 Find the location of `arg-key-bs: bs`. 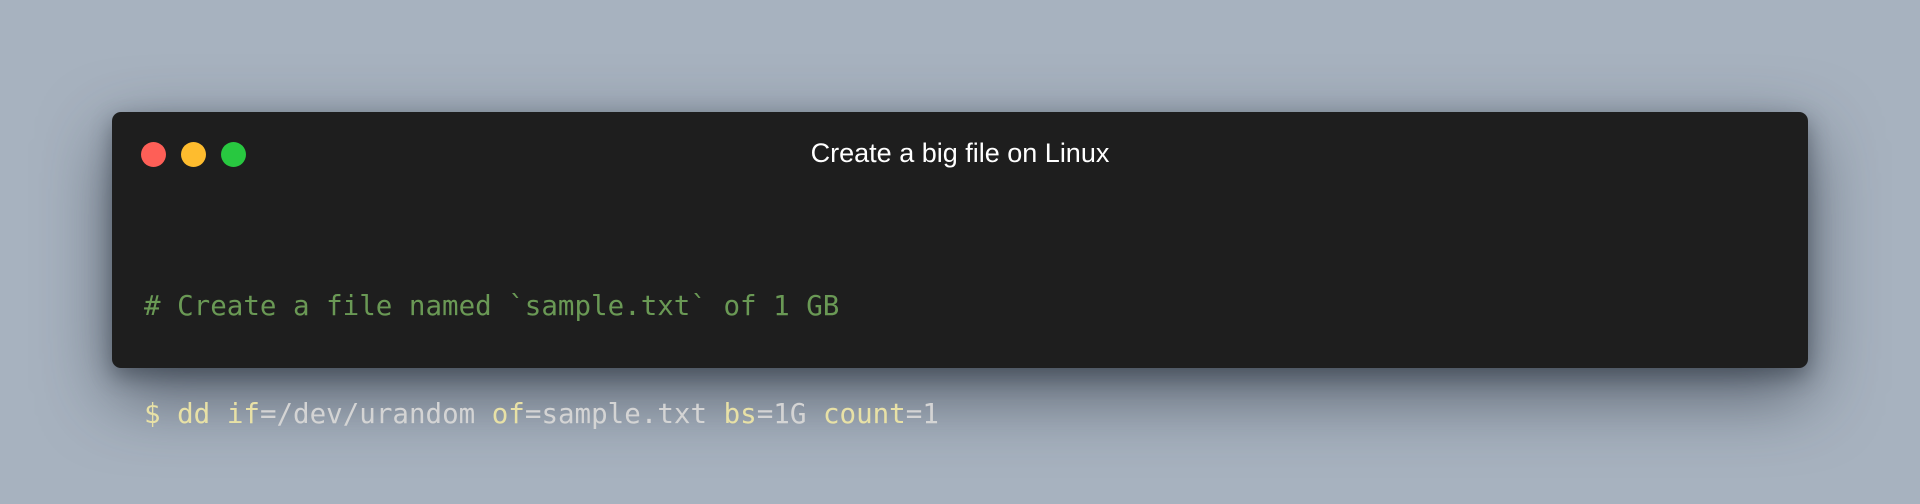

arg-key-bs: bs is located at coordinates (740, 414).